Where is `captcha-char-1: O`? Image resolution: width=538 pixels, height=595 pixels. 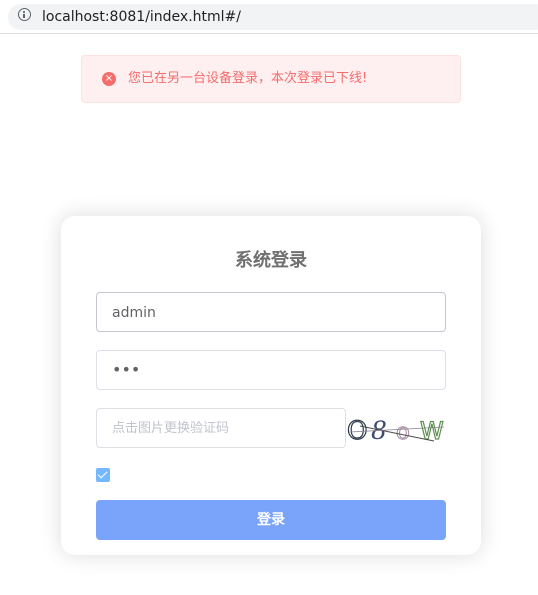
captcha-char-1: O is located at coordinates (357, 430).